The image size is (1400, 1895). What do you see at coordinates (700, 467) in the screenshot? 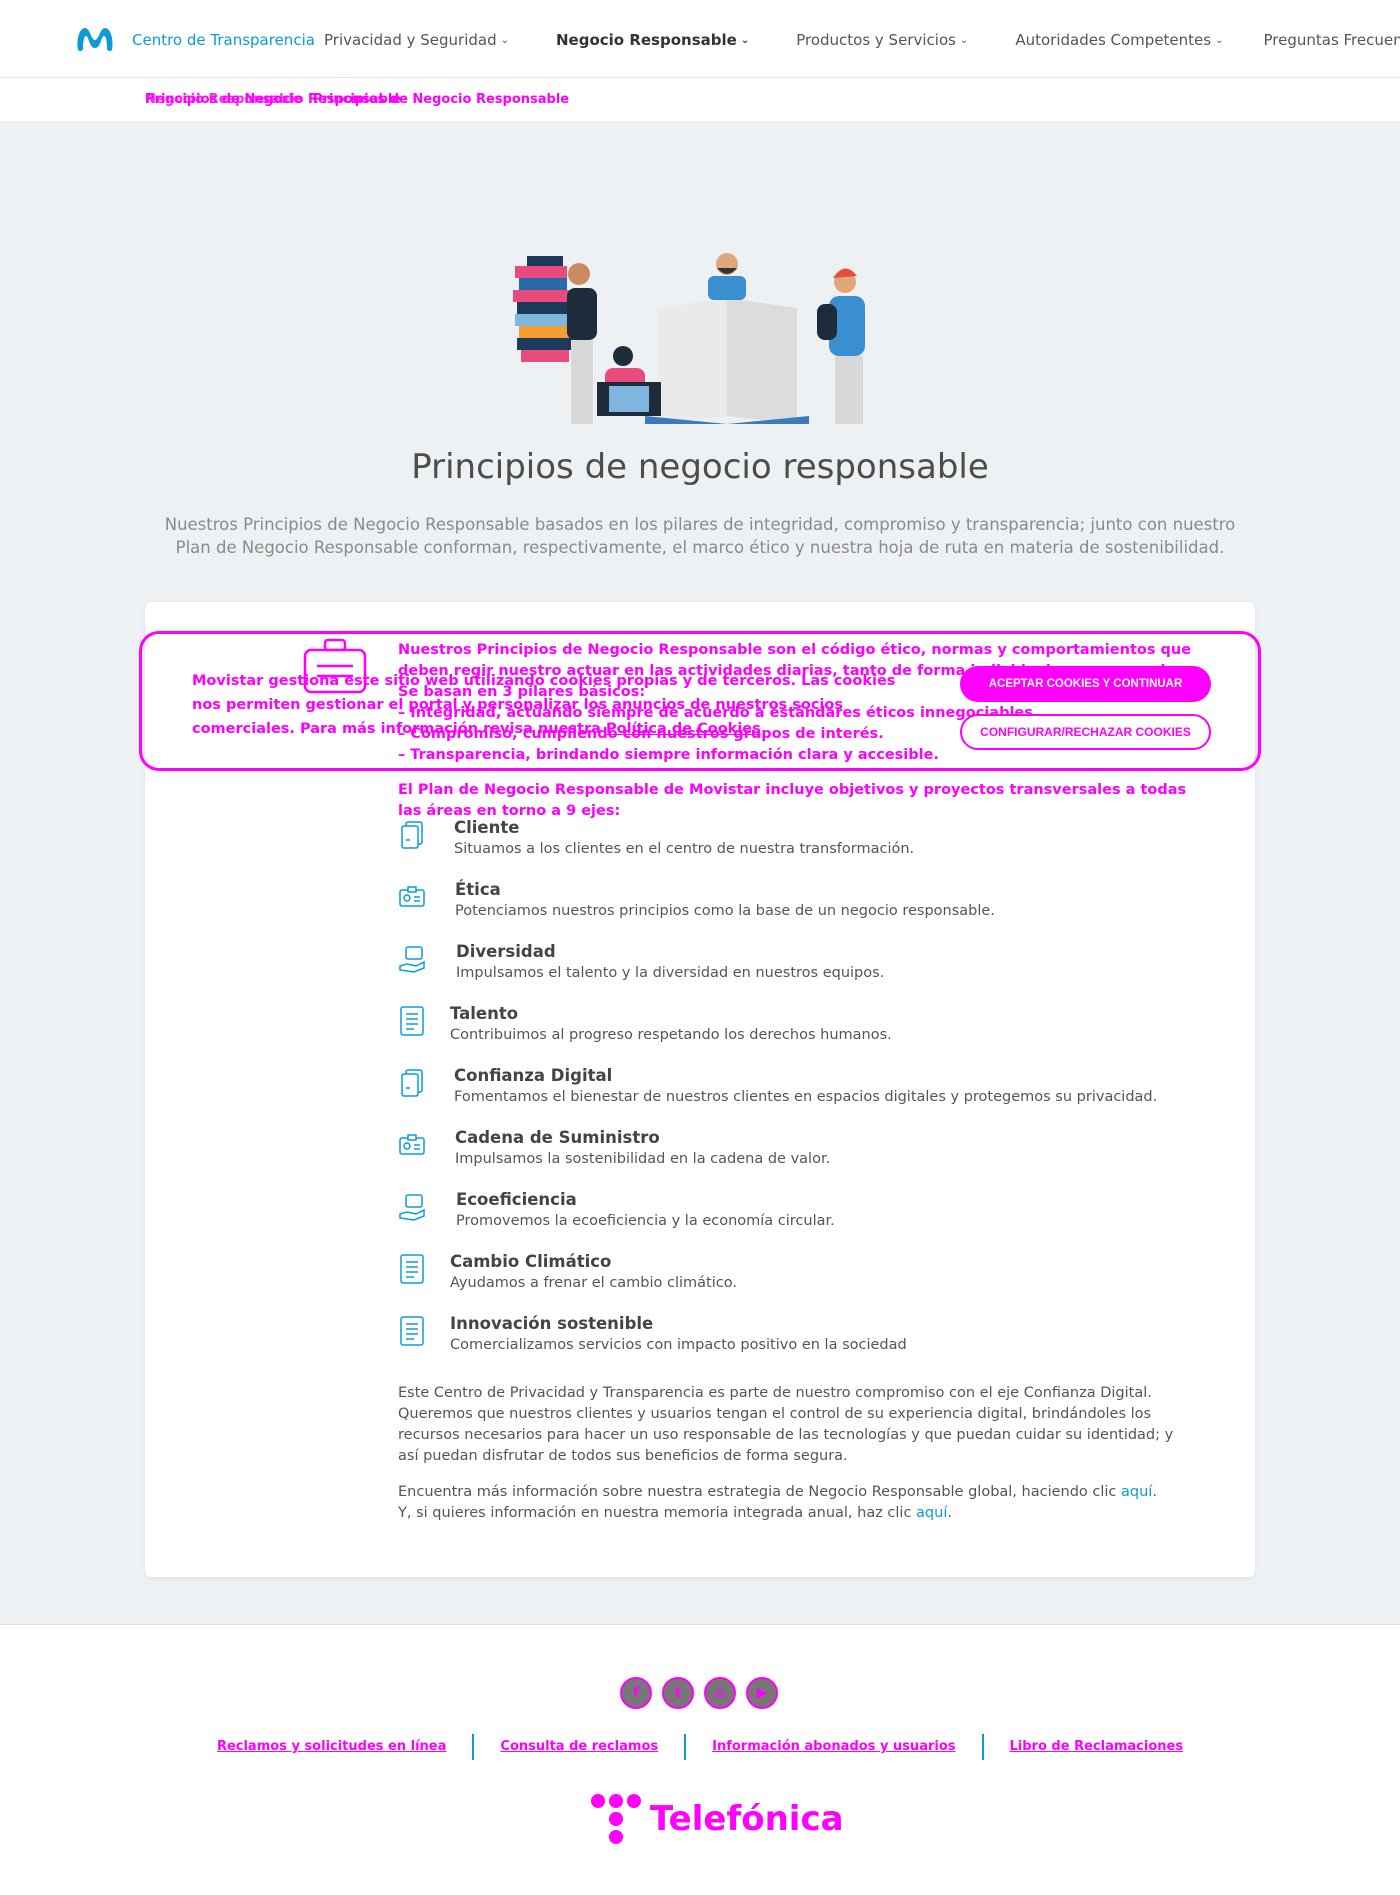
I see `page-title: Principios de negocio responsable` at bounding box center [700, 467].